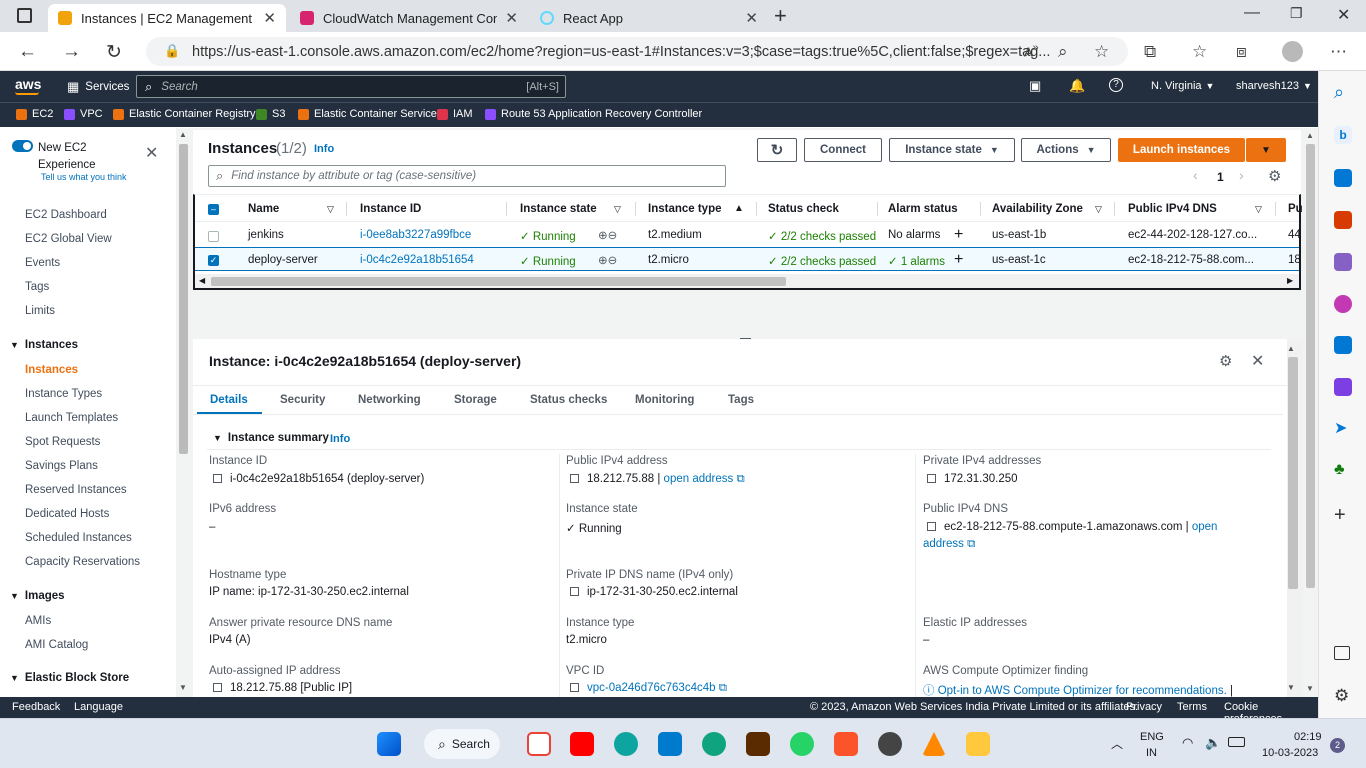 The width and height of the screenshot is (1366, 768). Describe the element at coordinates (390, 209) in the screenshot. I see `col-instance-id: Instance ID` at that location.